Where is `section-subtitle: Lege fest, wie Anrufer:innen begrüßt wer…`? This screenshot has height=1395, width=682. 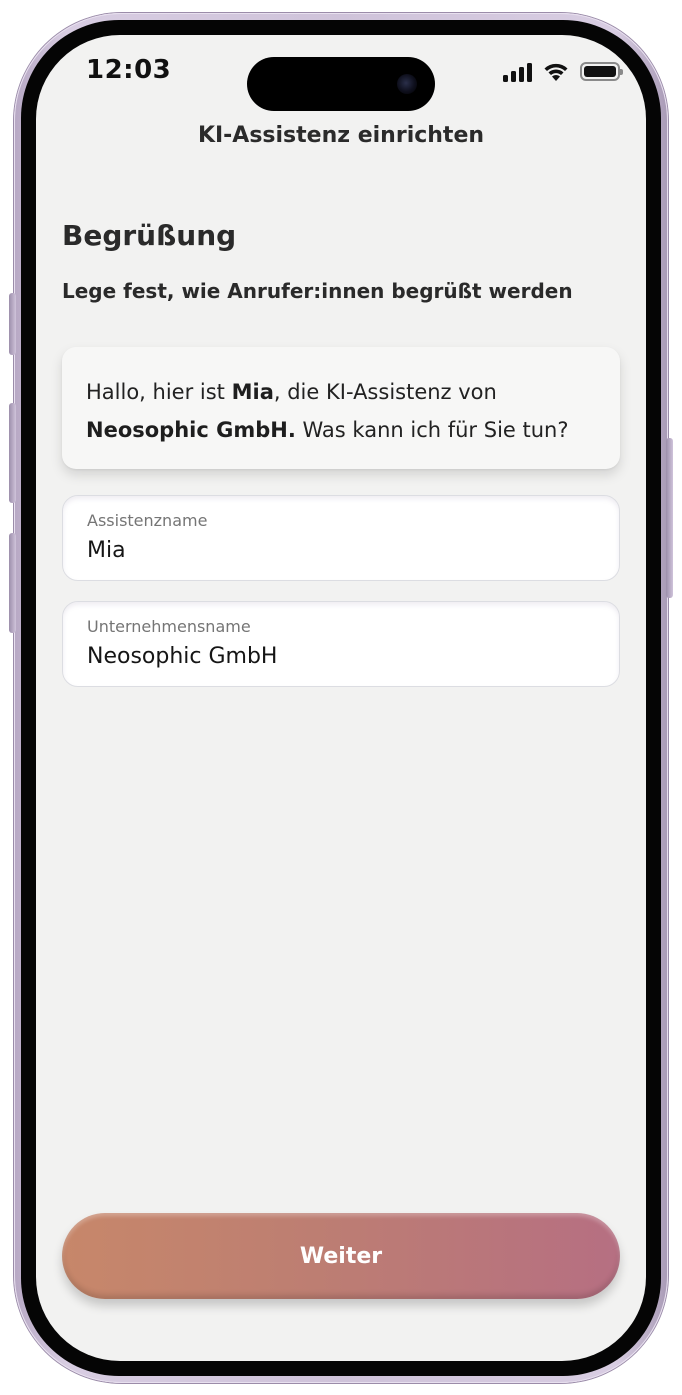
section-subtitle: Lege fest, wie Anrufer:innen begrüßt wer… is located at coordinates (317, 291).